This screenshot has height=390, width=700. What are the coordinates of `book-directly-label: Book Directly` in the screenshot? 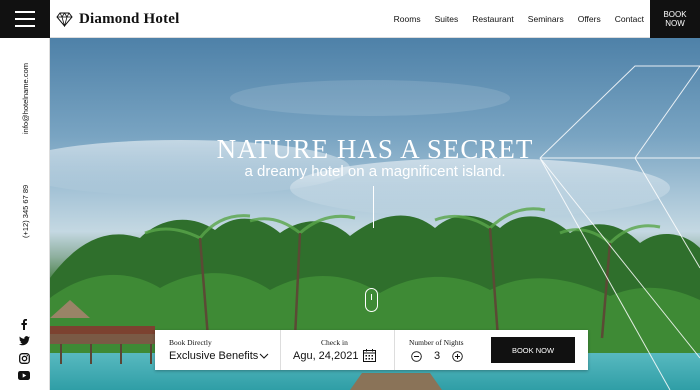 It's located at (190, 342).